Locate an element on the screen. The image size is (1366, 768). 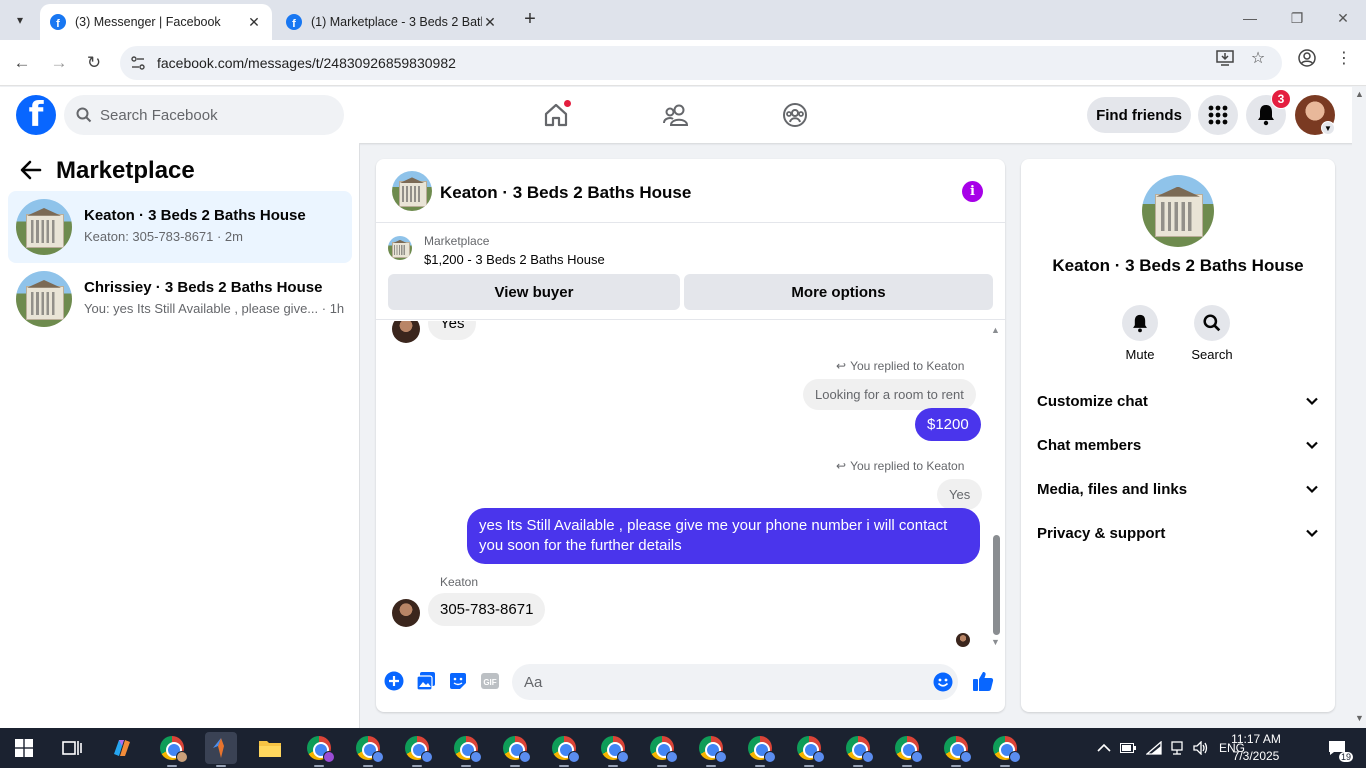
minimize-icon: — is located at coordinates (1250, 18).